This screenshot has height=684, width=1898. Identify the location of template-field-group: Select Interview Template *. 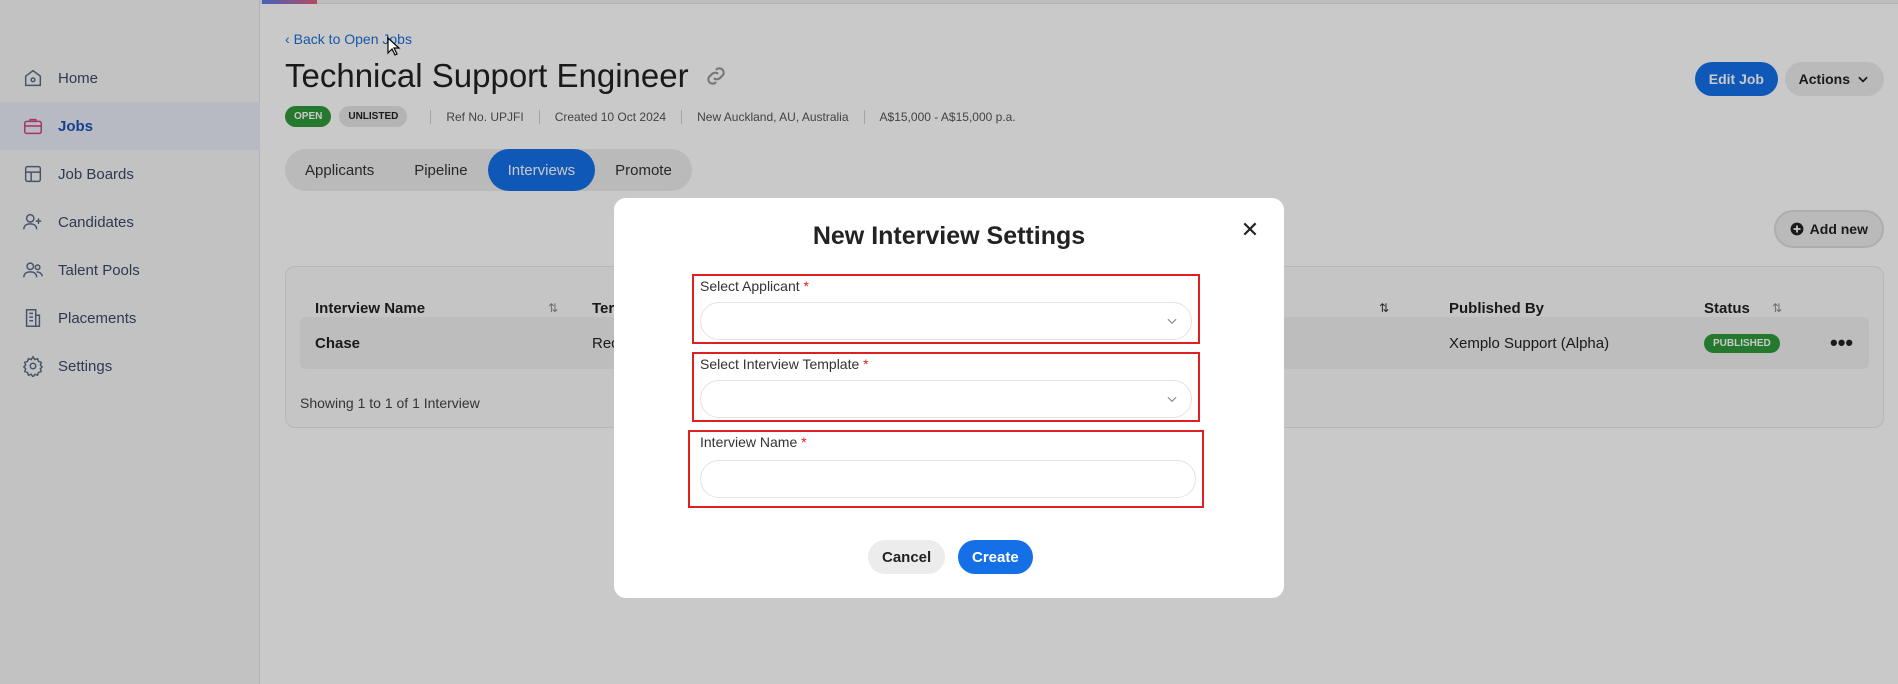
(946, 387).